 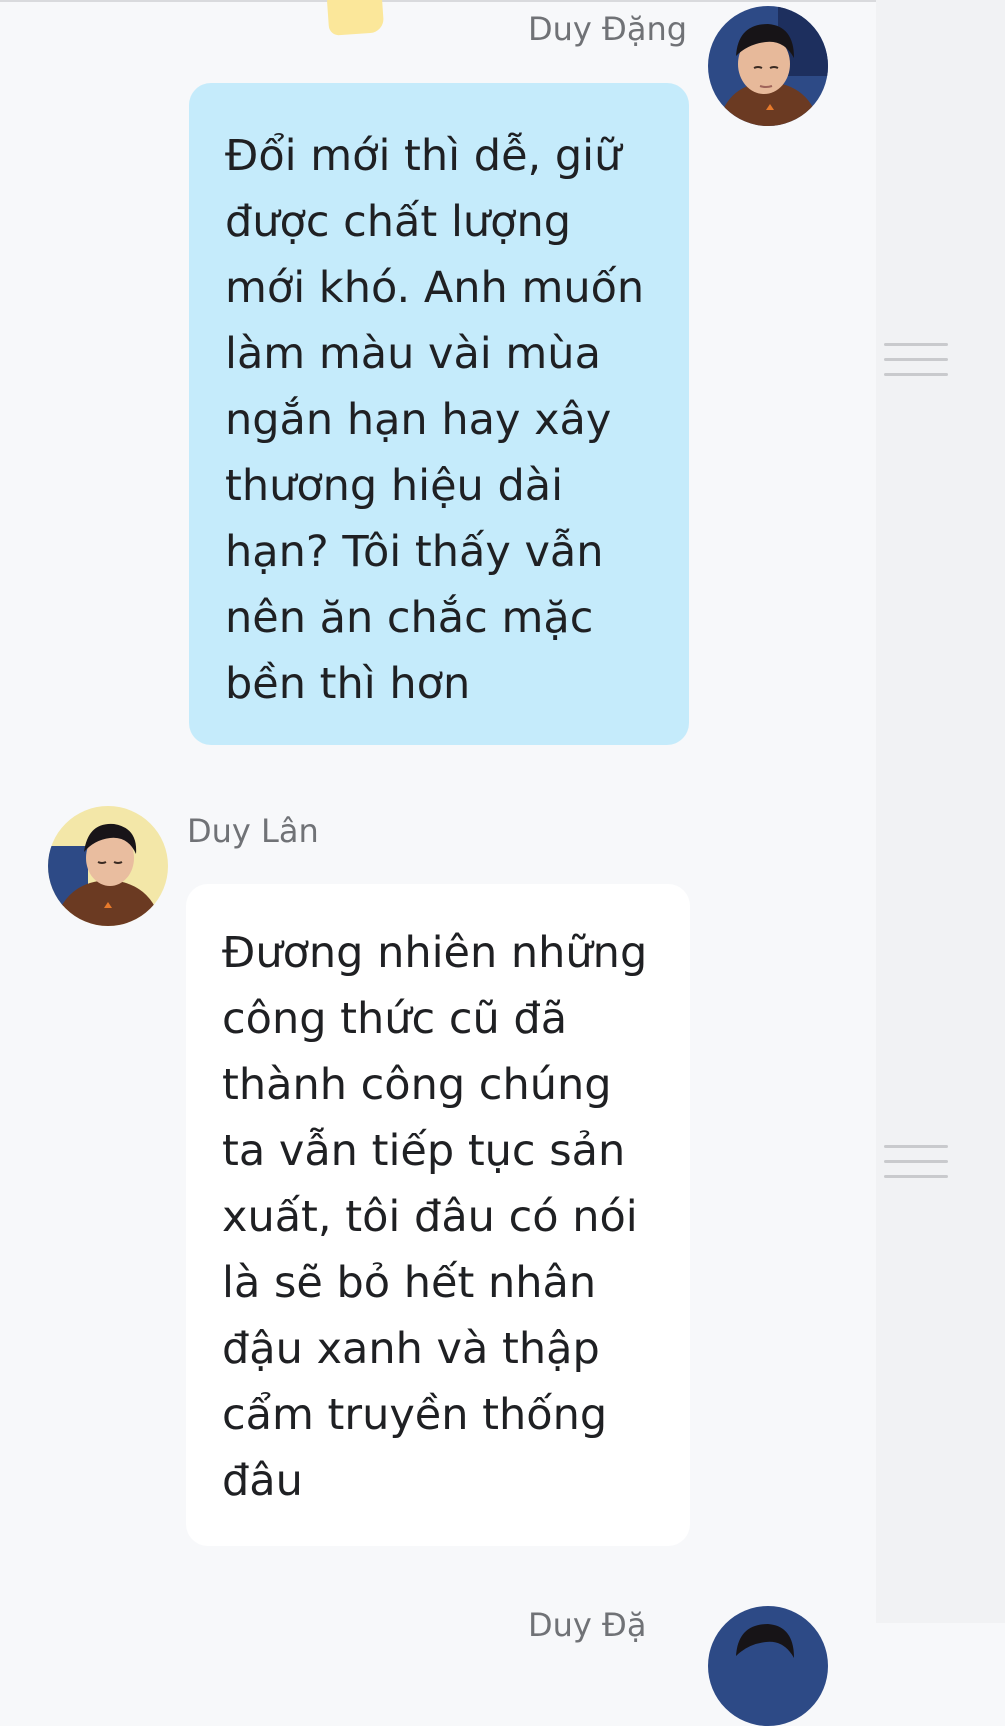 What do you see at coordinates (253, 831) in the screenshot?
I see `sender-name: Duy Lân` at bounding box center [253, 831].